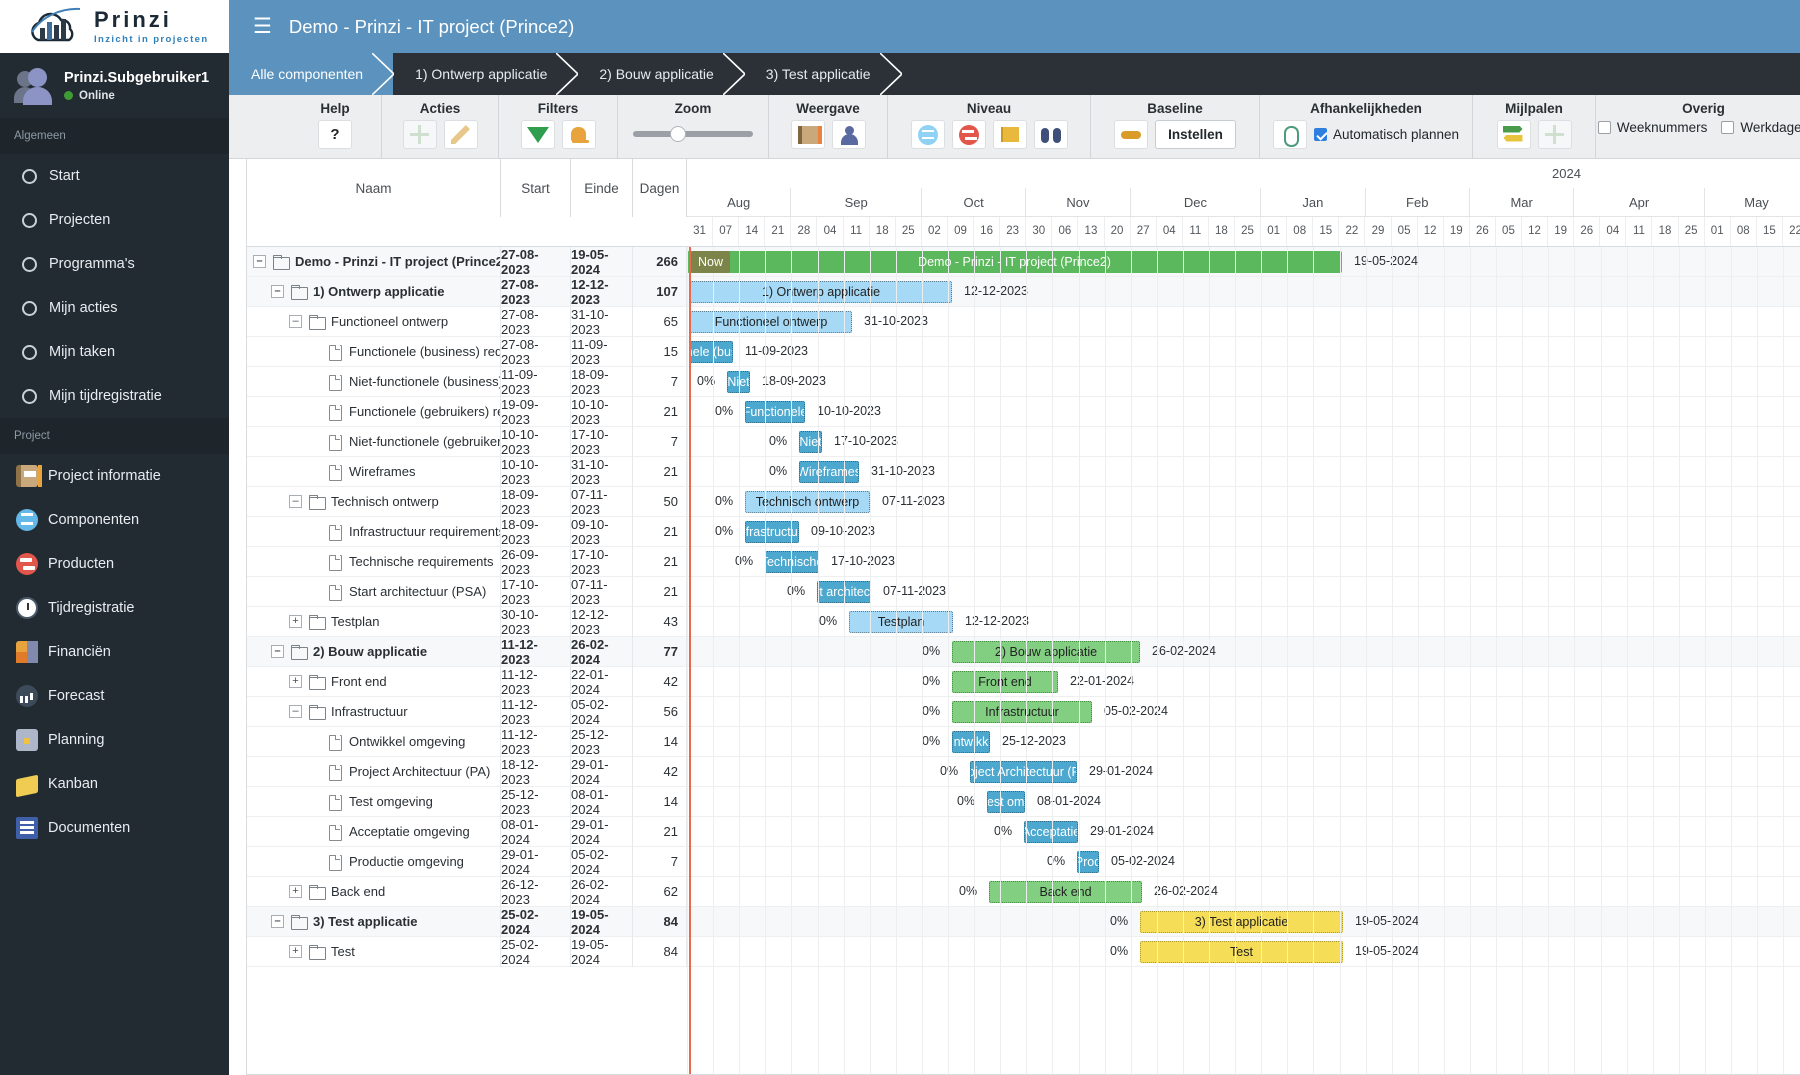 The image size is (1800, 1075). I want to click on tab-test-applicatie: 3) Test applicatie, so click(823, 74).